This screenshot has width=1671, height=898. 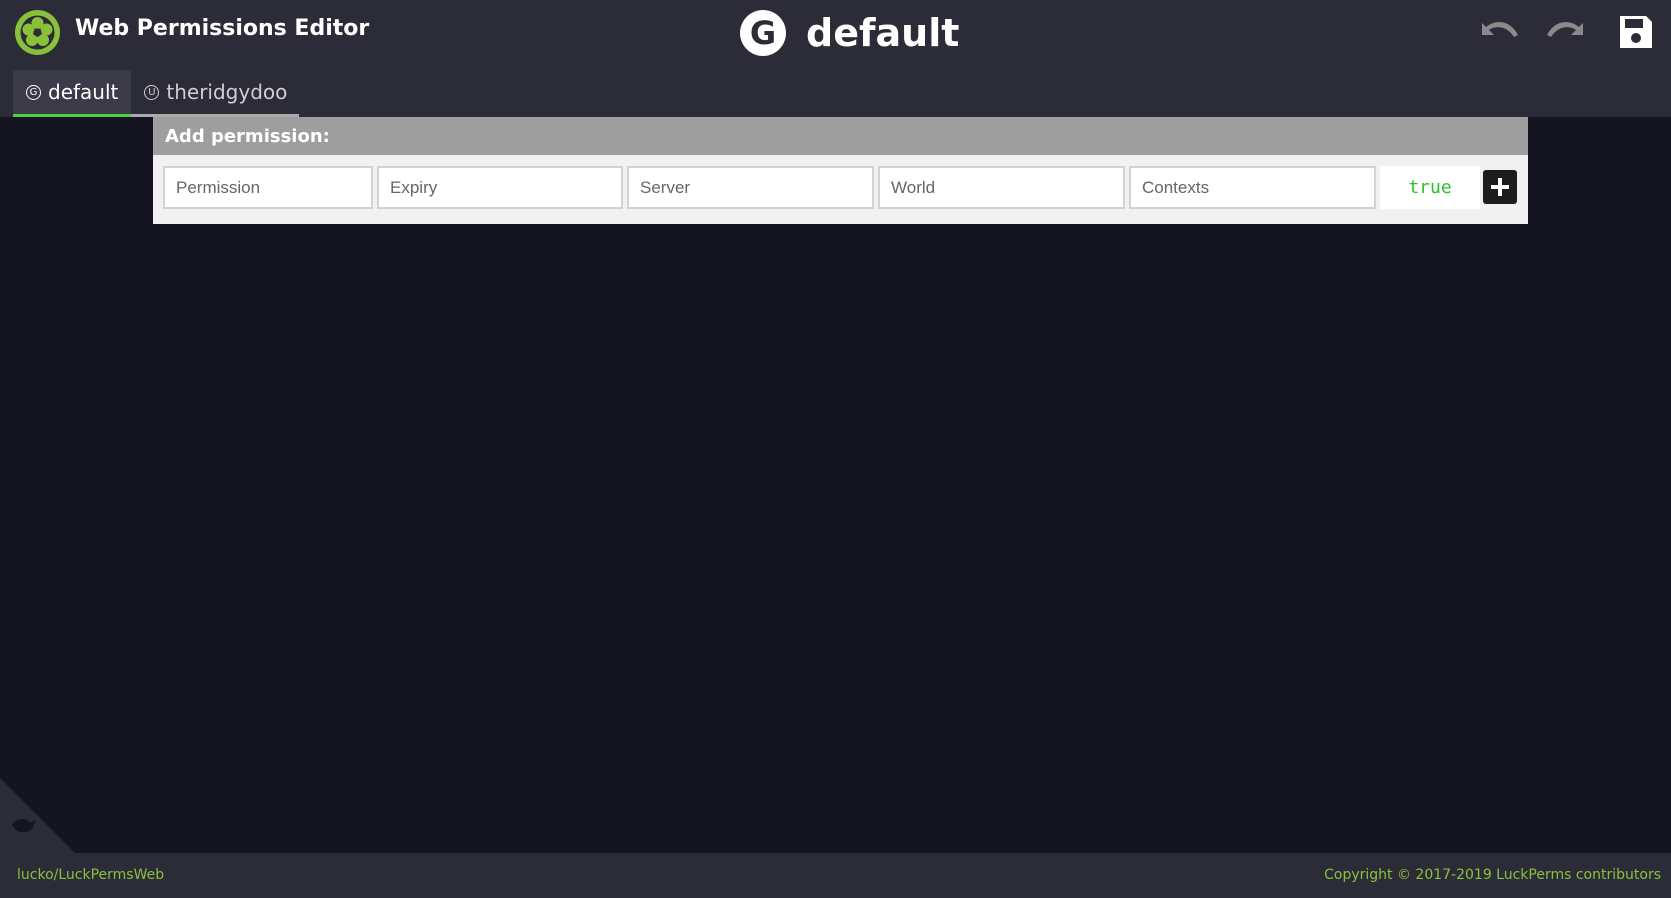 What do you see at coordinates (1430, 187) in the screenshot?
I see `value-toggle: true` at bounding box center [1430, 187].